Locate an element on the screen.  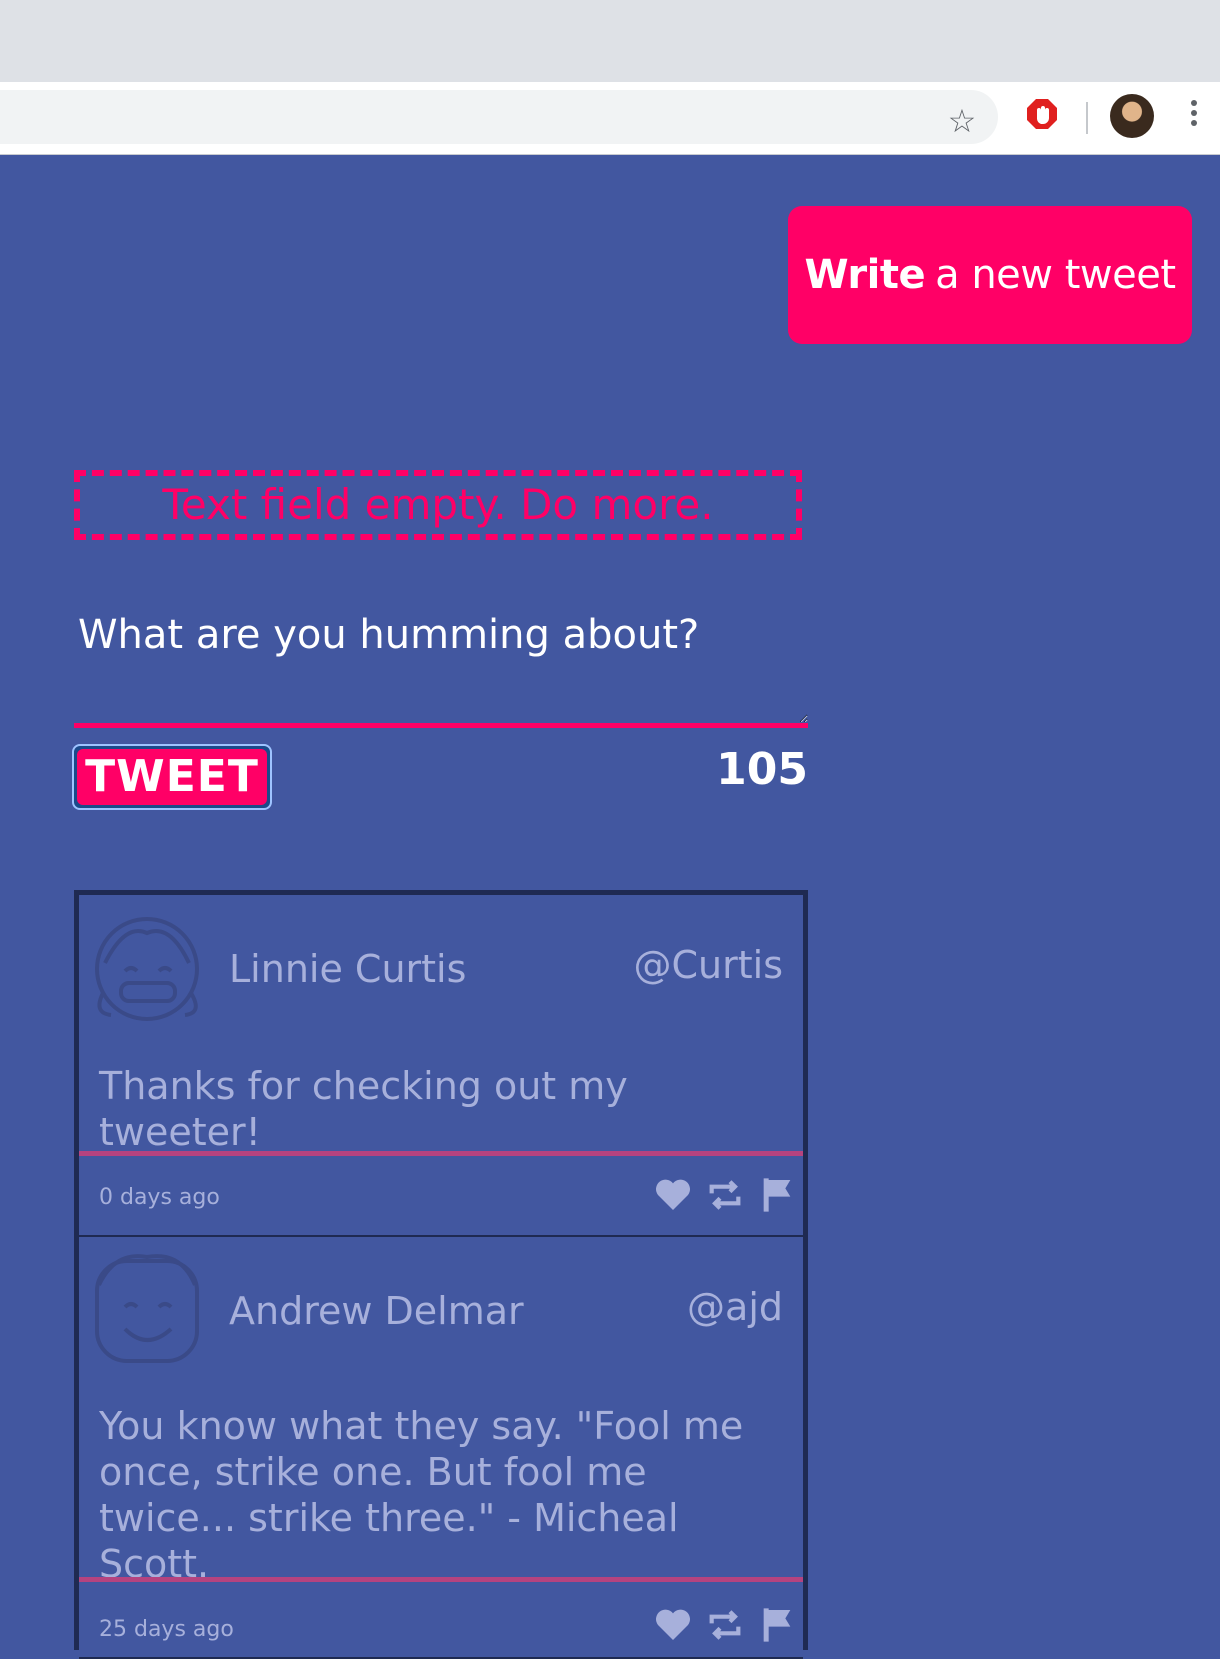
tweet-author-name: Andrew Delmar is located at coordinates (376, 1311).